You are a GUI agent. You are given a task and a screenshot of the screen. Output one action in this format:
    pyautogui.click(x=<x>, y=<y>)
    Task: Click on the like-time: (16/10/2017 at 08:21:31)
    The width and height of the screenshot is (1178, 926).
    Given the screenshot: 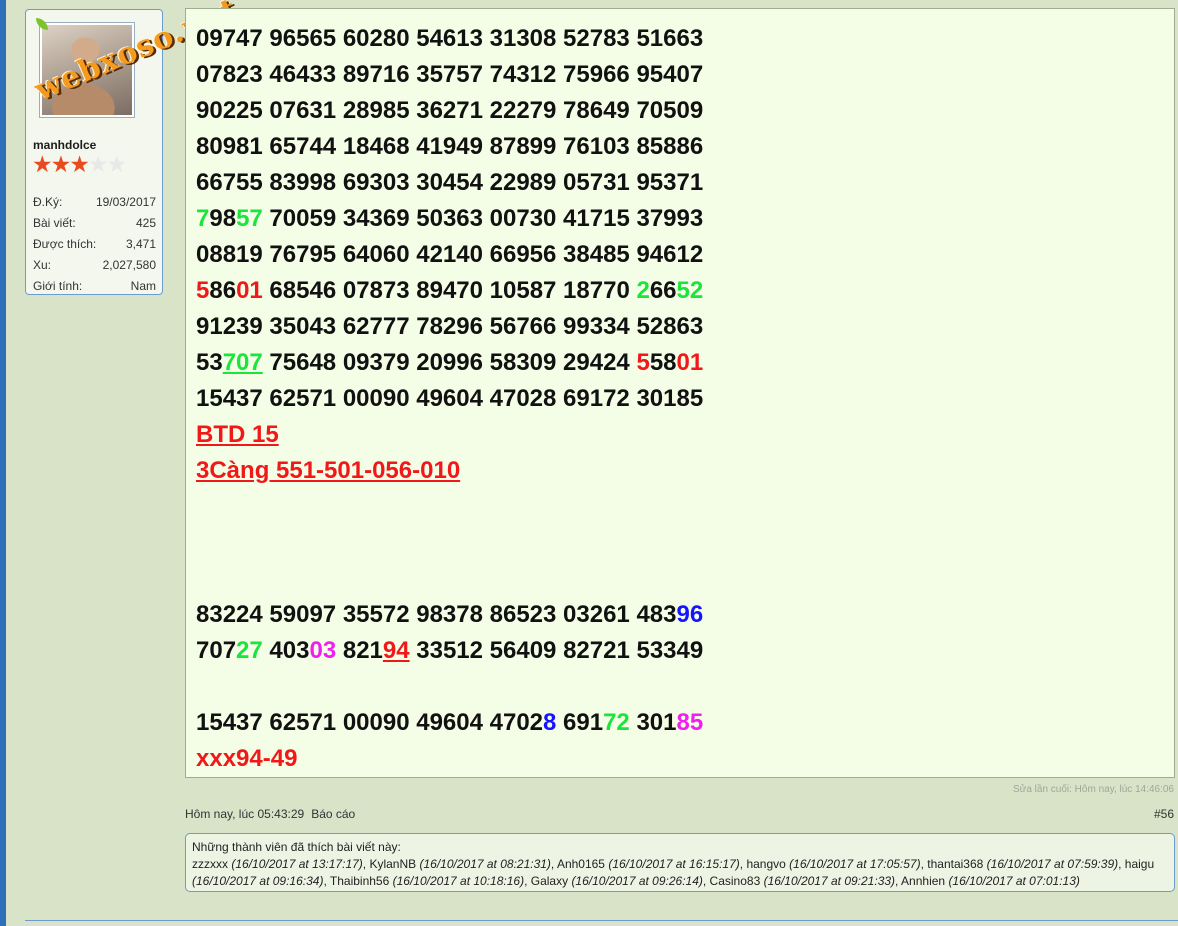 What is the action you would take?
    pyautogui.click(x=485, y=864)
    